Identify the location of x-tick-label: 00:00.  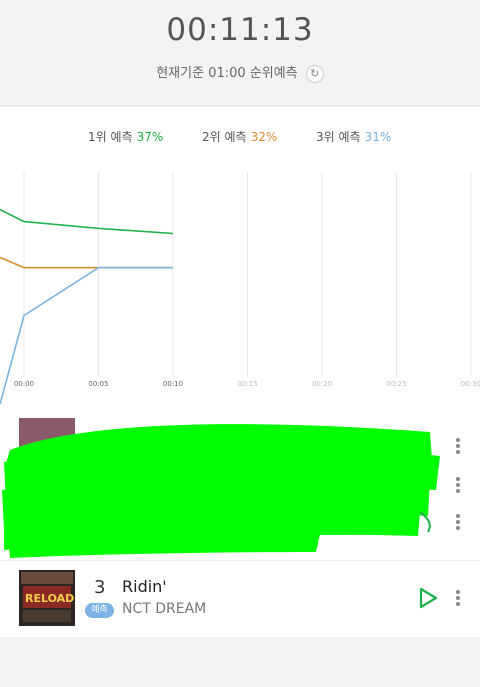
(24, 384).